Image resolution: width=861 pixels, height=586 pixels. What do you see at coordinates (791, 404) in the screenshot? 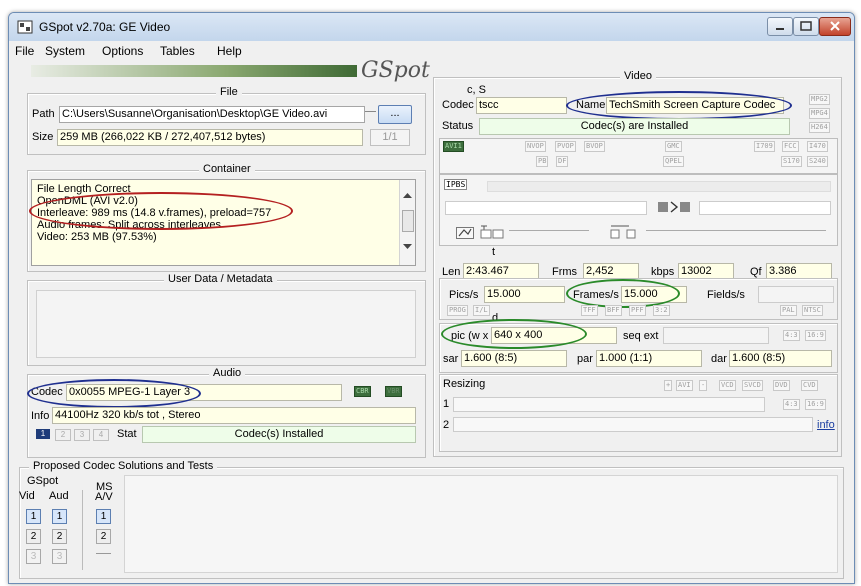
I see `resize-aspect-43: 4:3` at bounding box center [791, 404].